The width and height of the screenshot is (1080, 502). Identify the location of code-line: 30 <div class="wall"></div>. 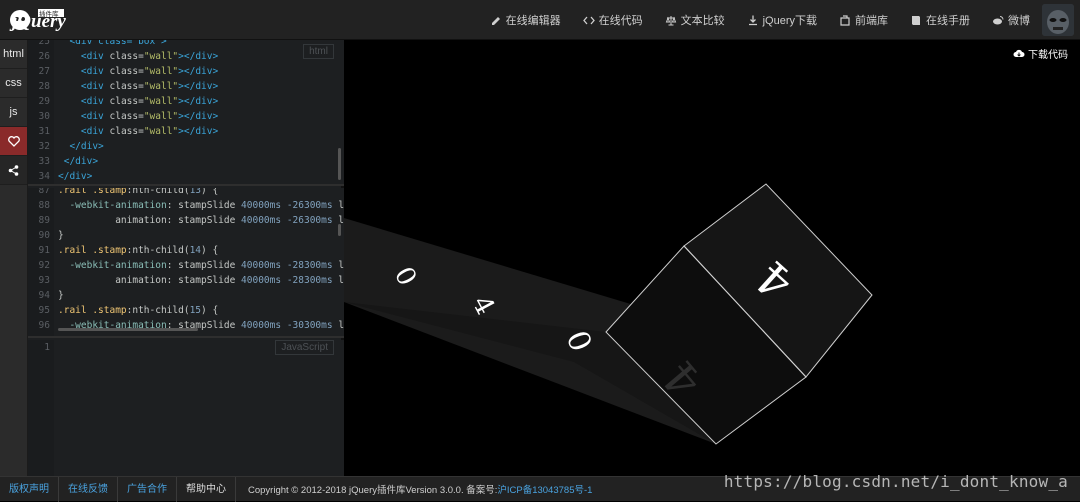
(186, 116).